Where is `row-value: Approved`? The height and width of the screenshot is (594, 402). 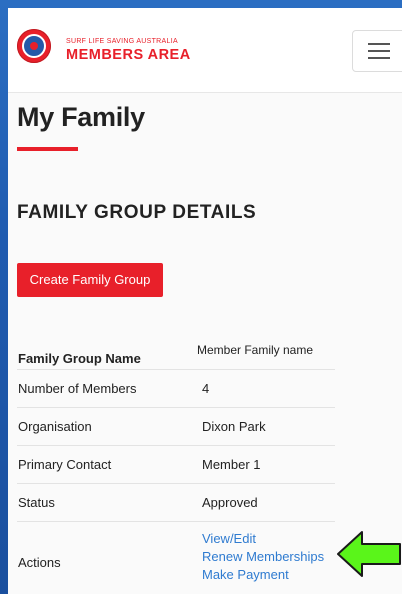
row-value: Approved is located at coordinates (230, 502).